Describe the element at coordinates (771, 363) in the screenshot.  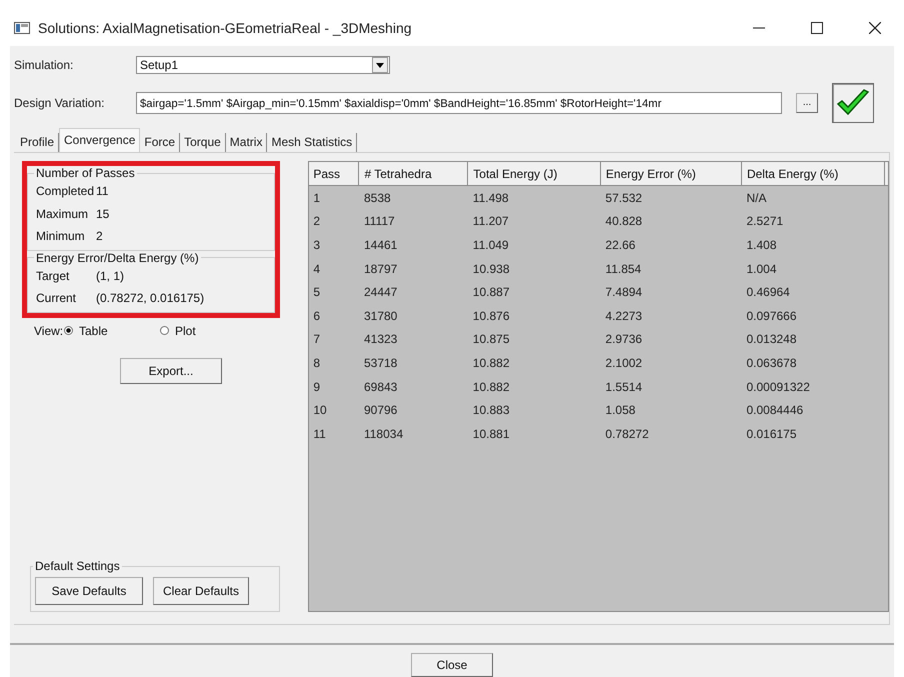
I see `table-cell-text: 0.063678` at that location.